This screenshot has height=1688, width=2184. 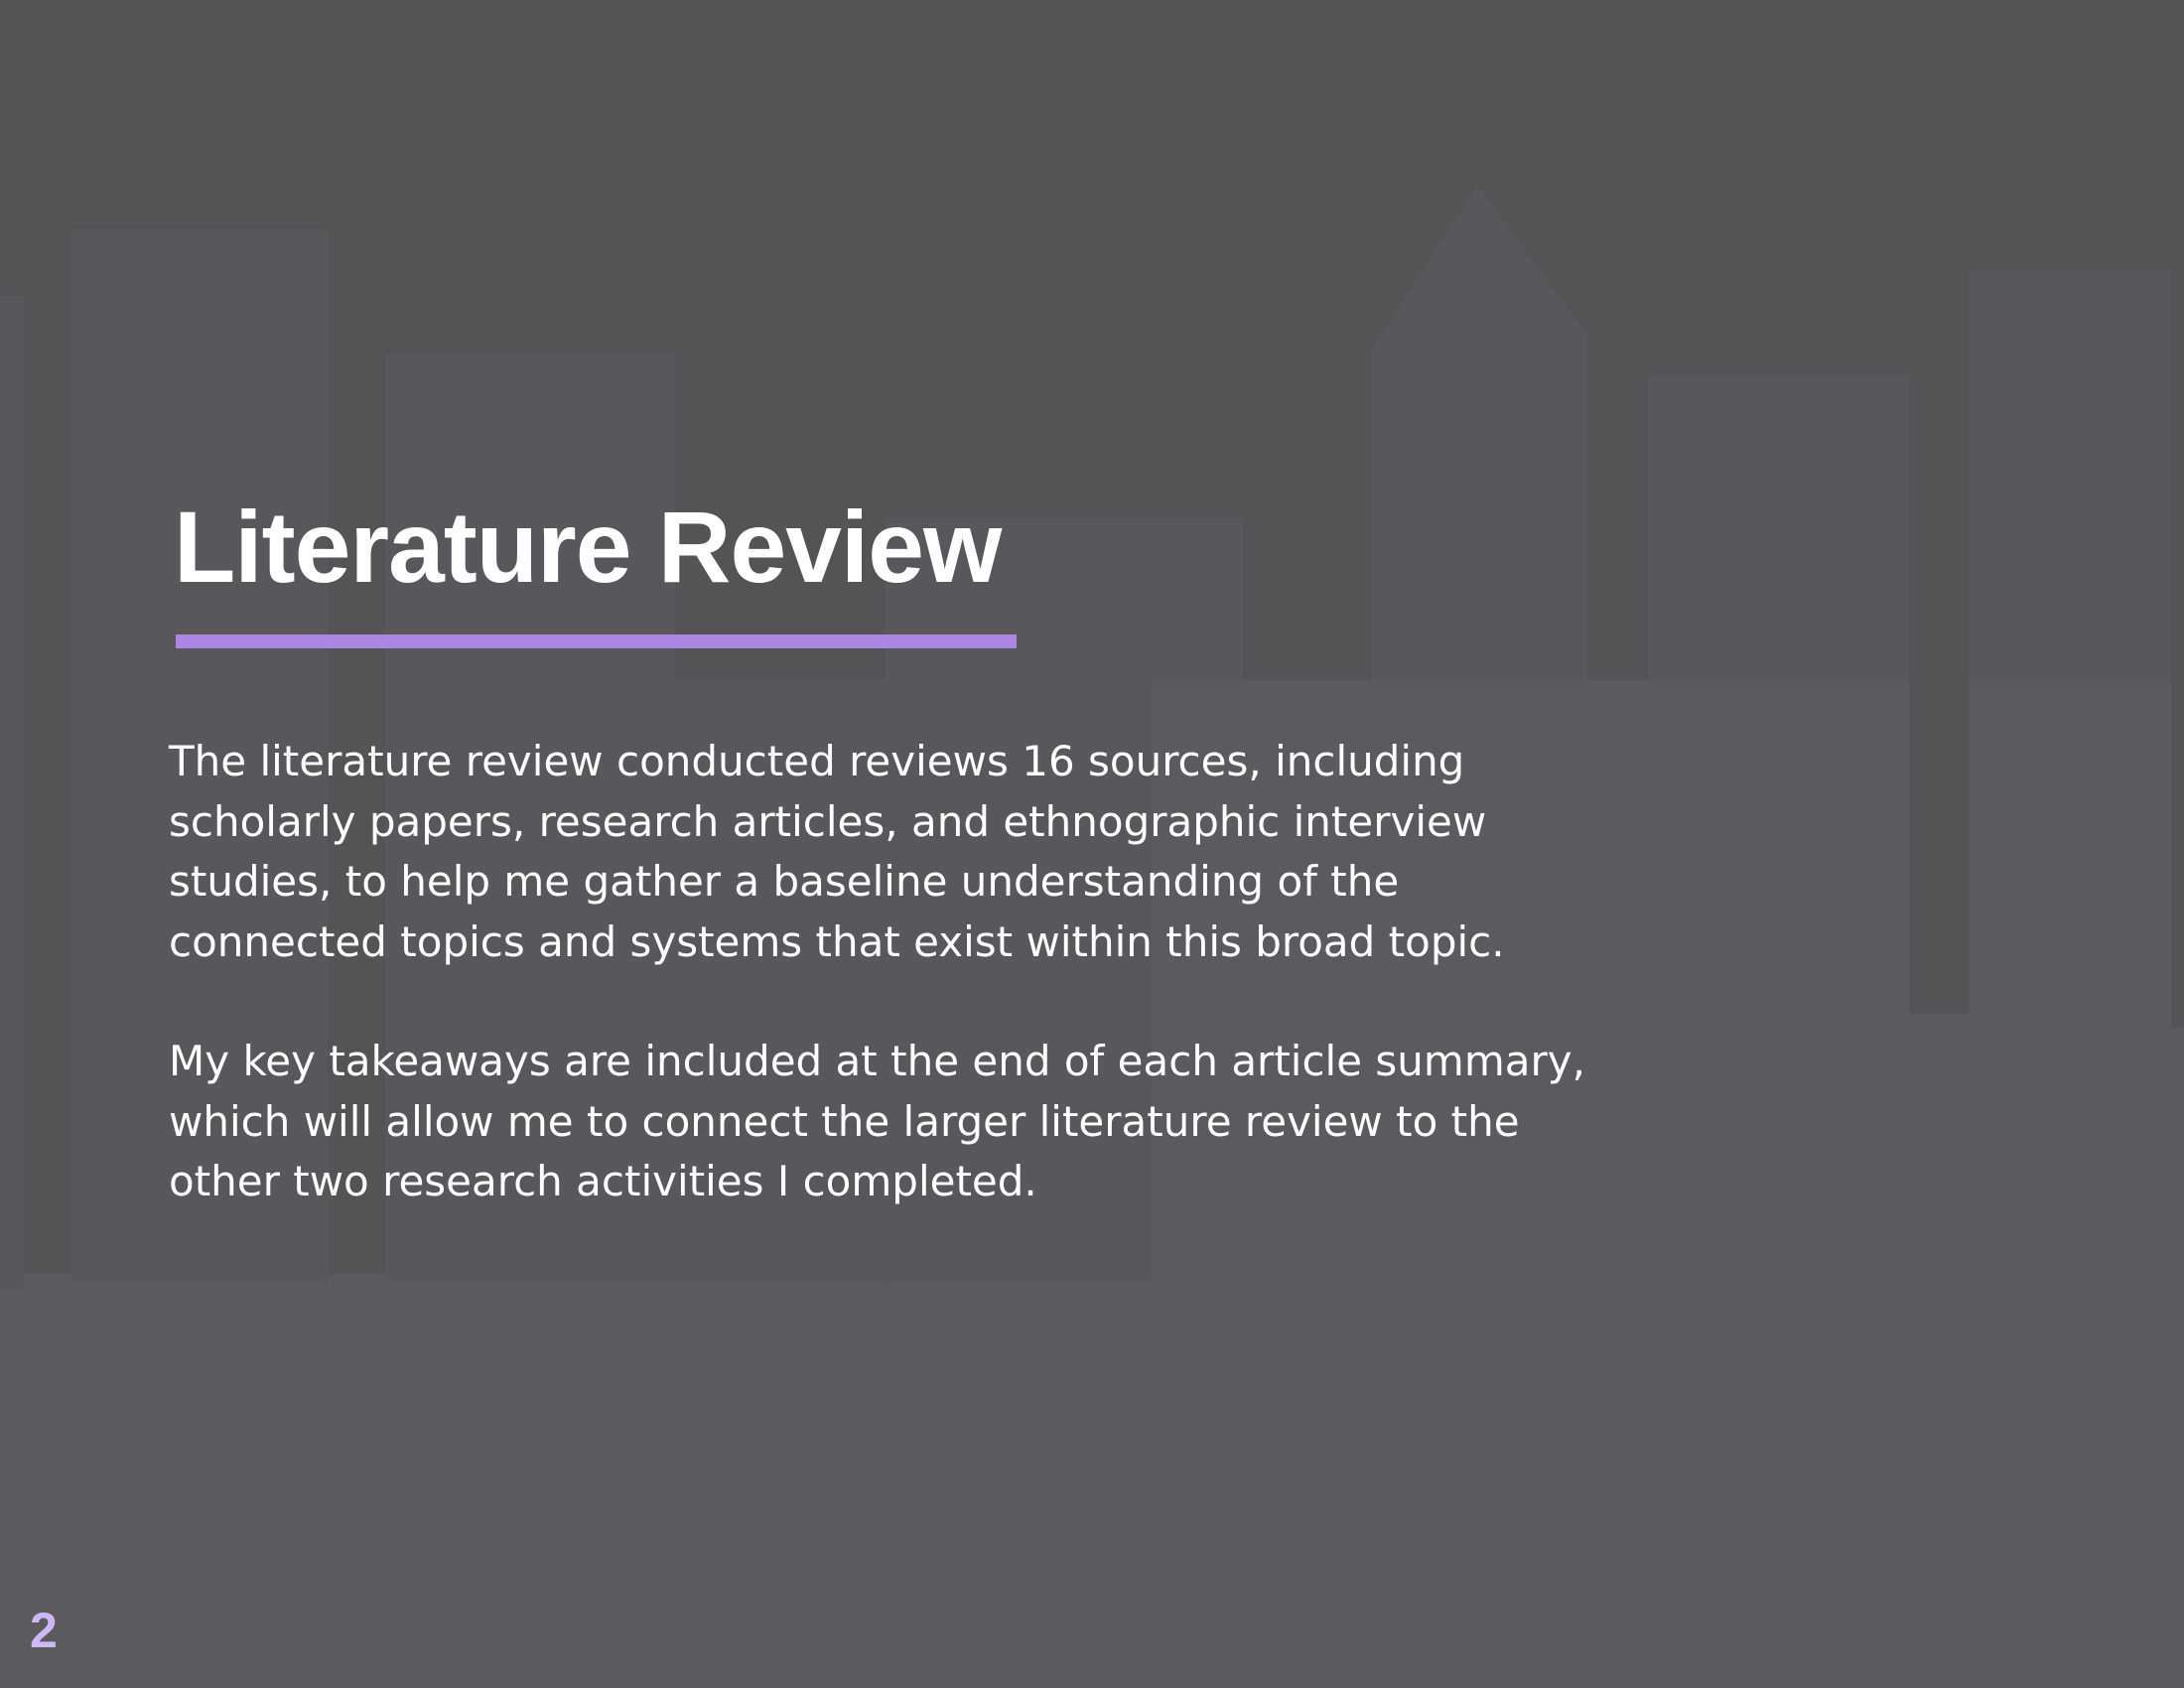 I want to click on skyline-gap-dark-right, so click(x=1939, y=695).